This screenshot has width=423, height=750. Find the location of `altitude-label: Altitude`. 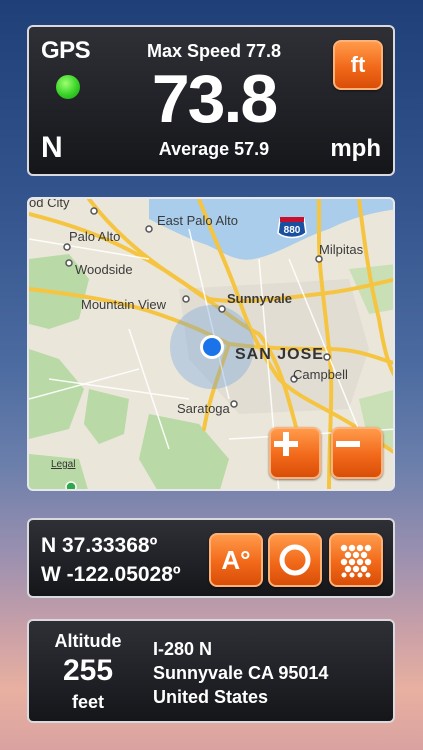

altitude-label: Altitude is located at coordinates (88, 641).